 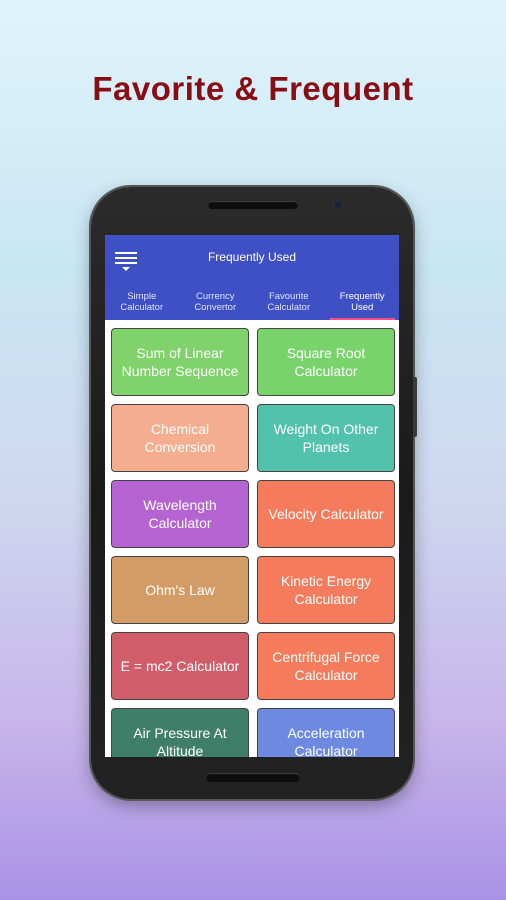 I want to click on tile-label: Chemical Conversion, so click(x=180, y=438).